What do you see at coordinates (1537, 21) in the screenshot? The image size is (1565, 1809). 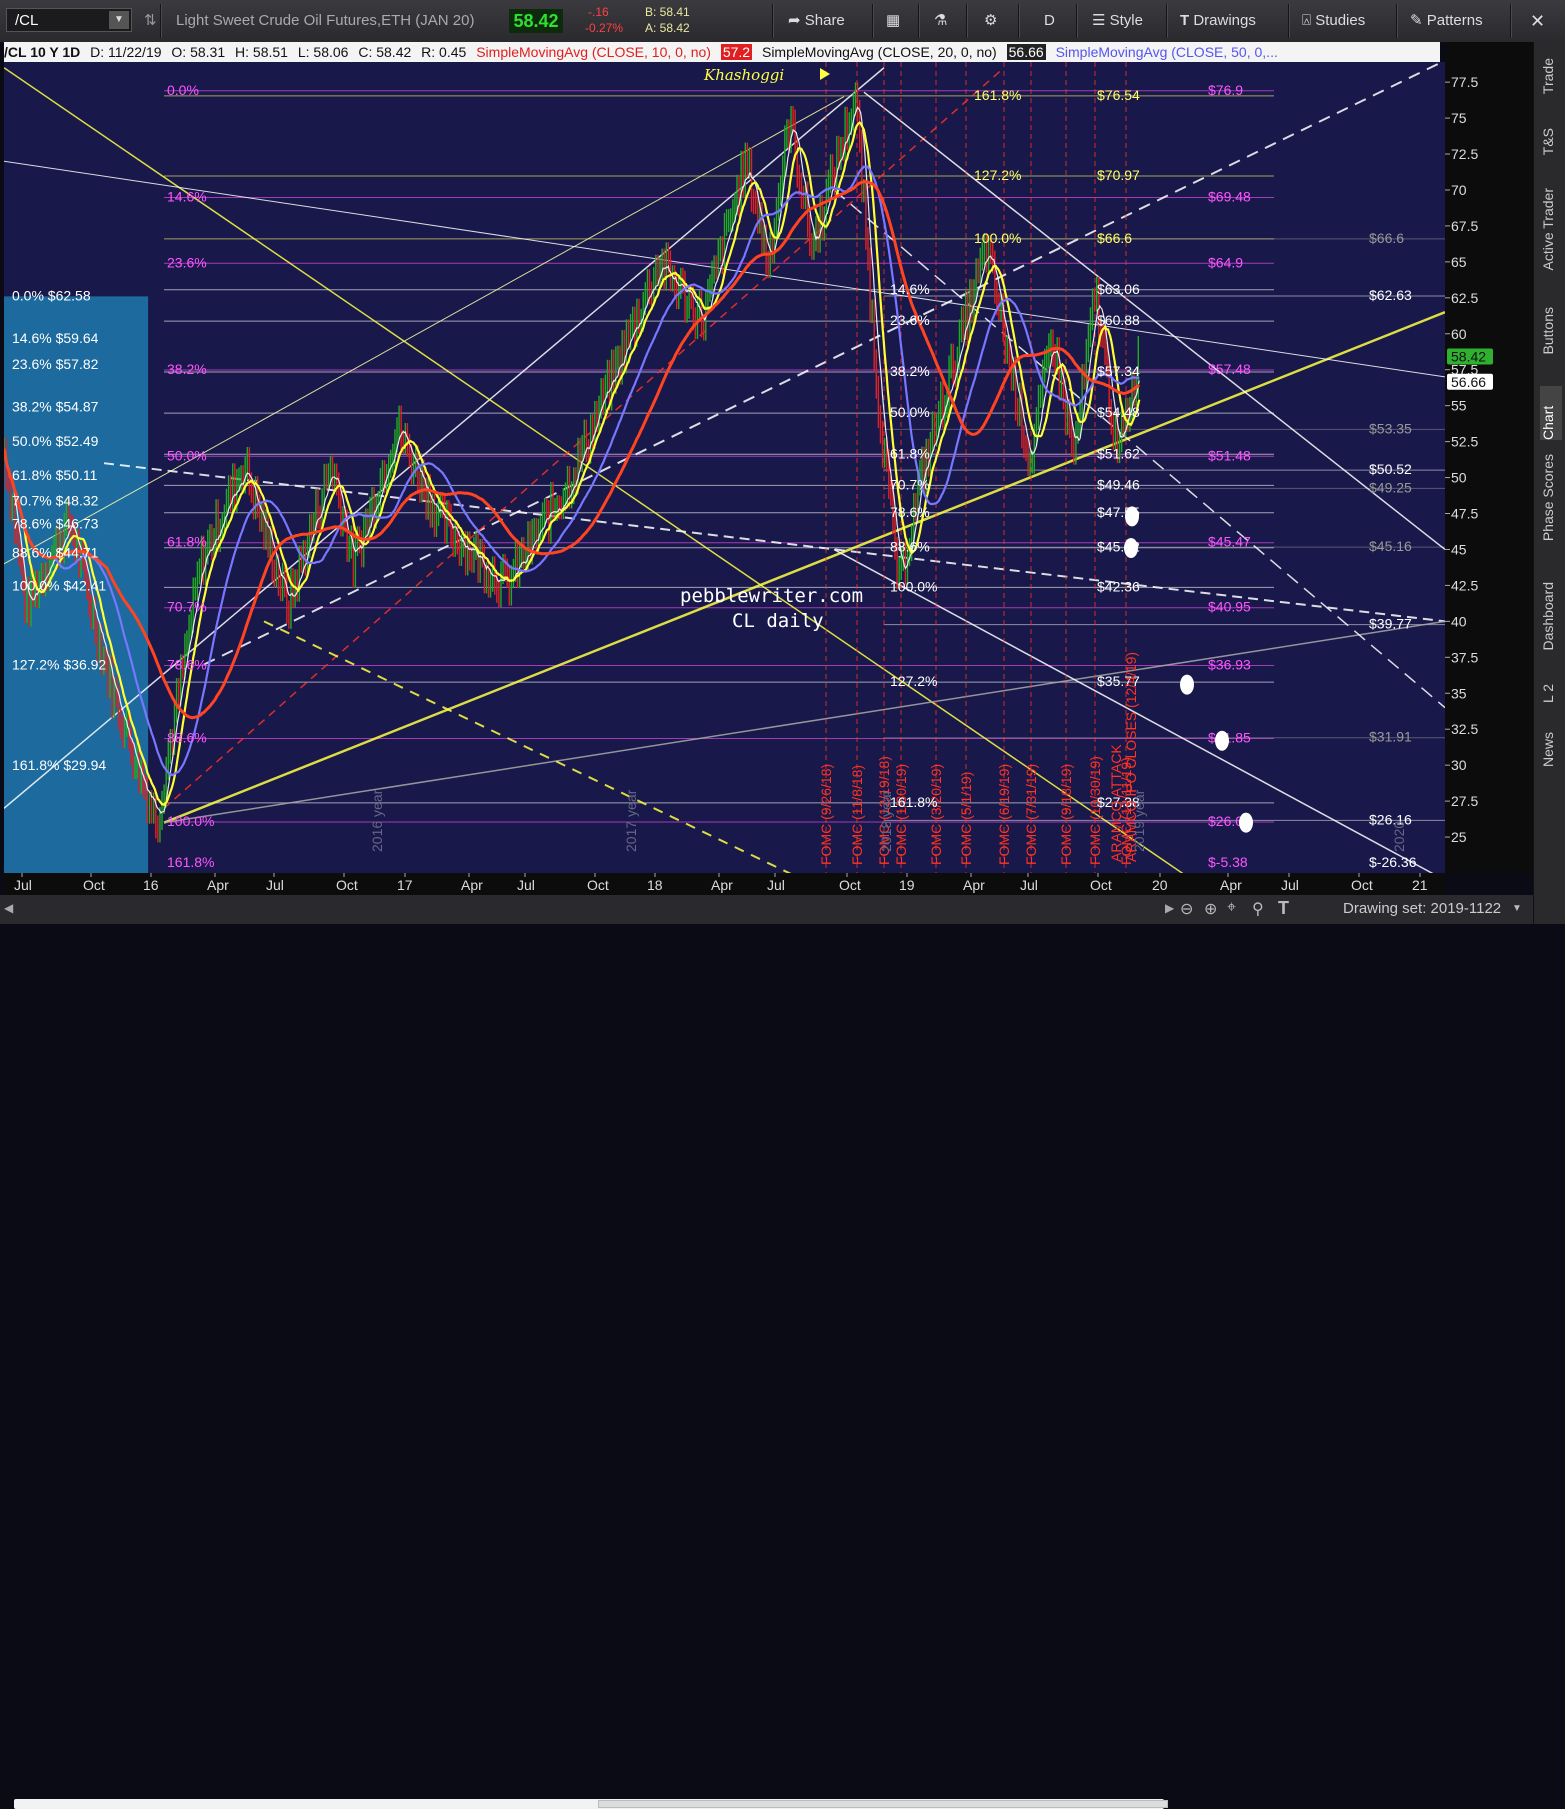 I see `close-icon: ✕` at bounding box center [1537, 21].